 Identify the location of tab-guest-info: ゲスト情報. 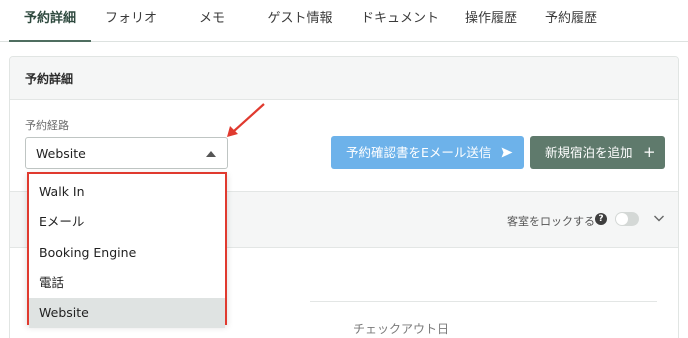
(300, 21).